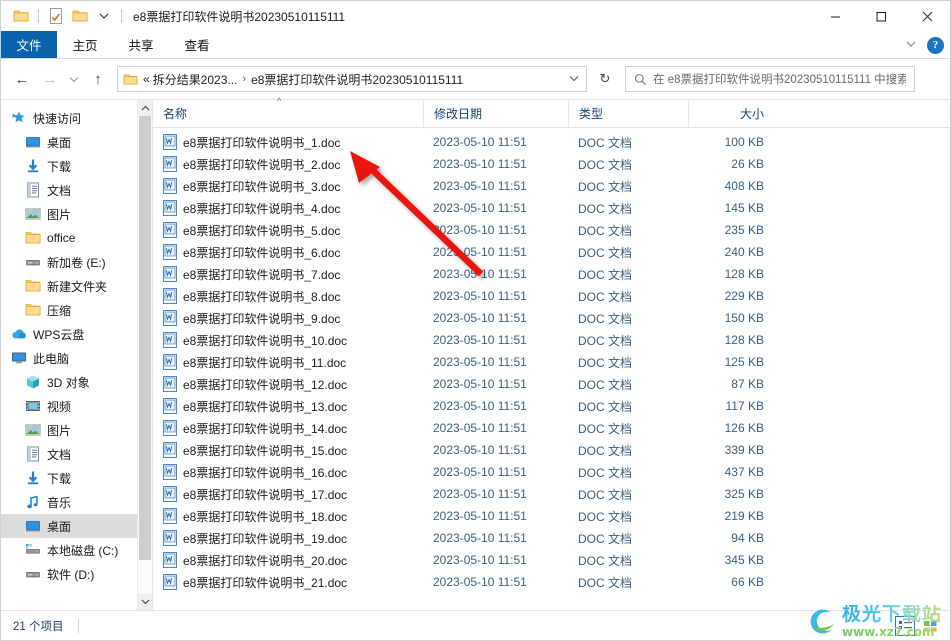 The width and height of the screenshot is (951, 641). Describe the element at coordinates (288, 274) in the screenshot. I see `file-name-cell: e8票据打印软件说明书_7.doc` at that location.